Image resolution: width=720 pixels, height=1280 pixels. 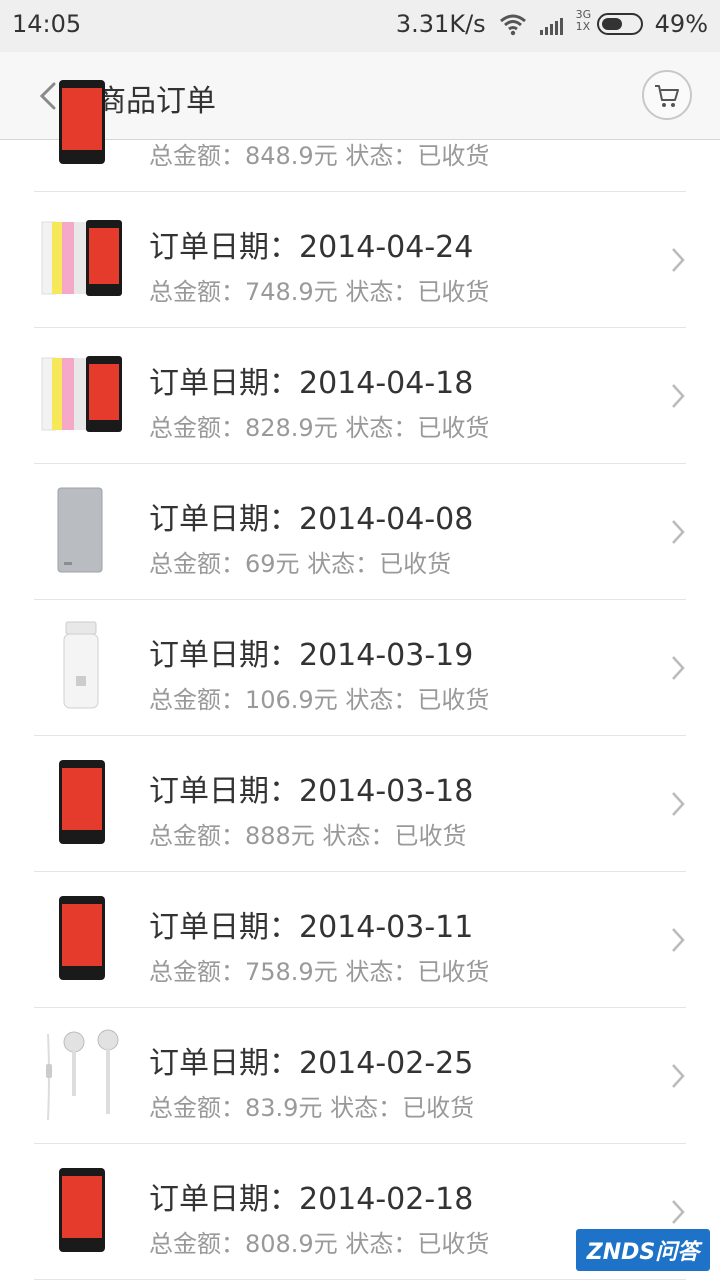 I want to click on water-bottle-icon, so click(x=84, y=666).